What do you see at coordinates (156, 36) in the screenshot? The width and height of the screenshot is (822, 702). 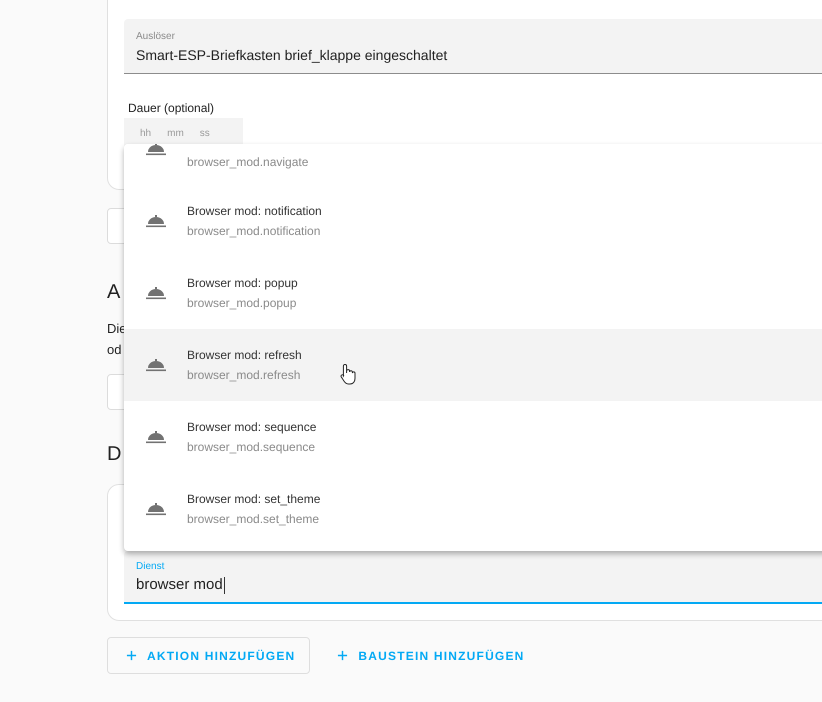 I see `field-label: Auslöser` at bounding box center [156, 36].